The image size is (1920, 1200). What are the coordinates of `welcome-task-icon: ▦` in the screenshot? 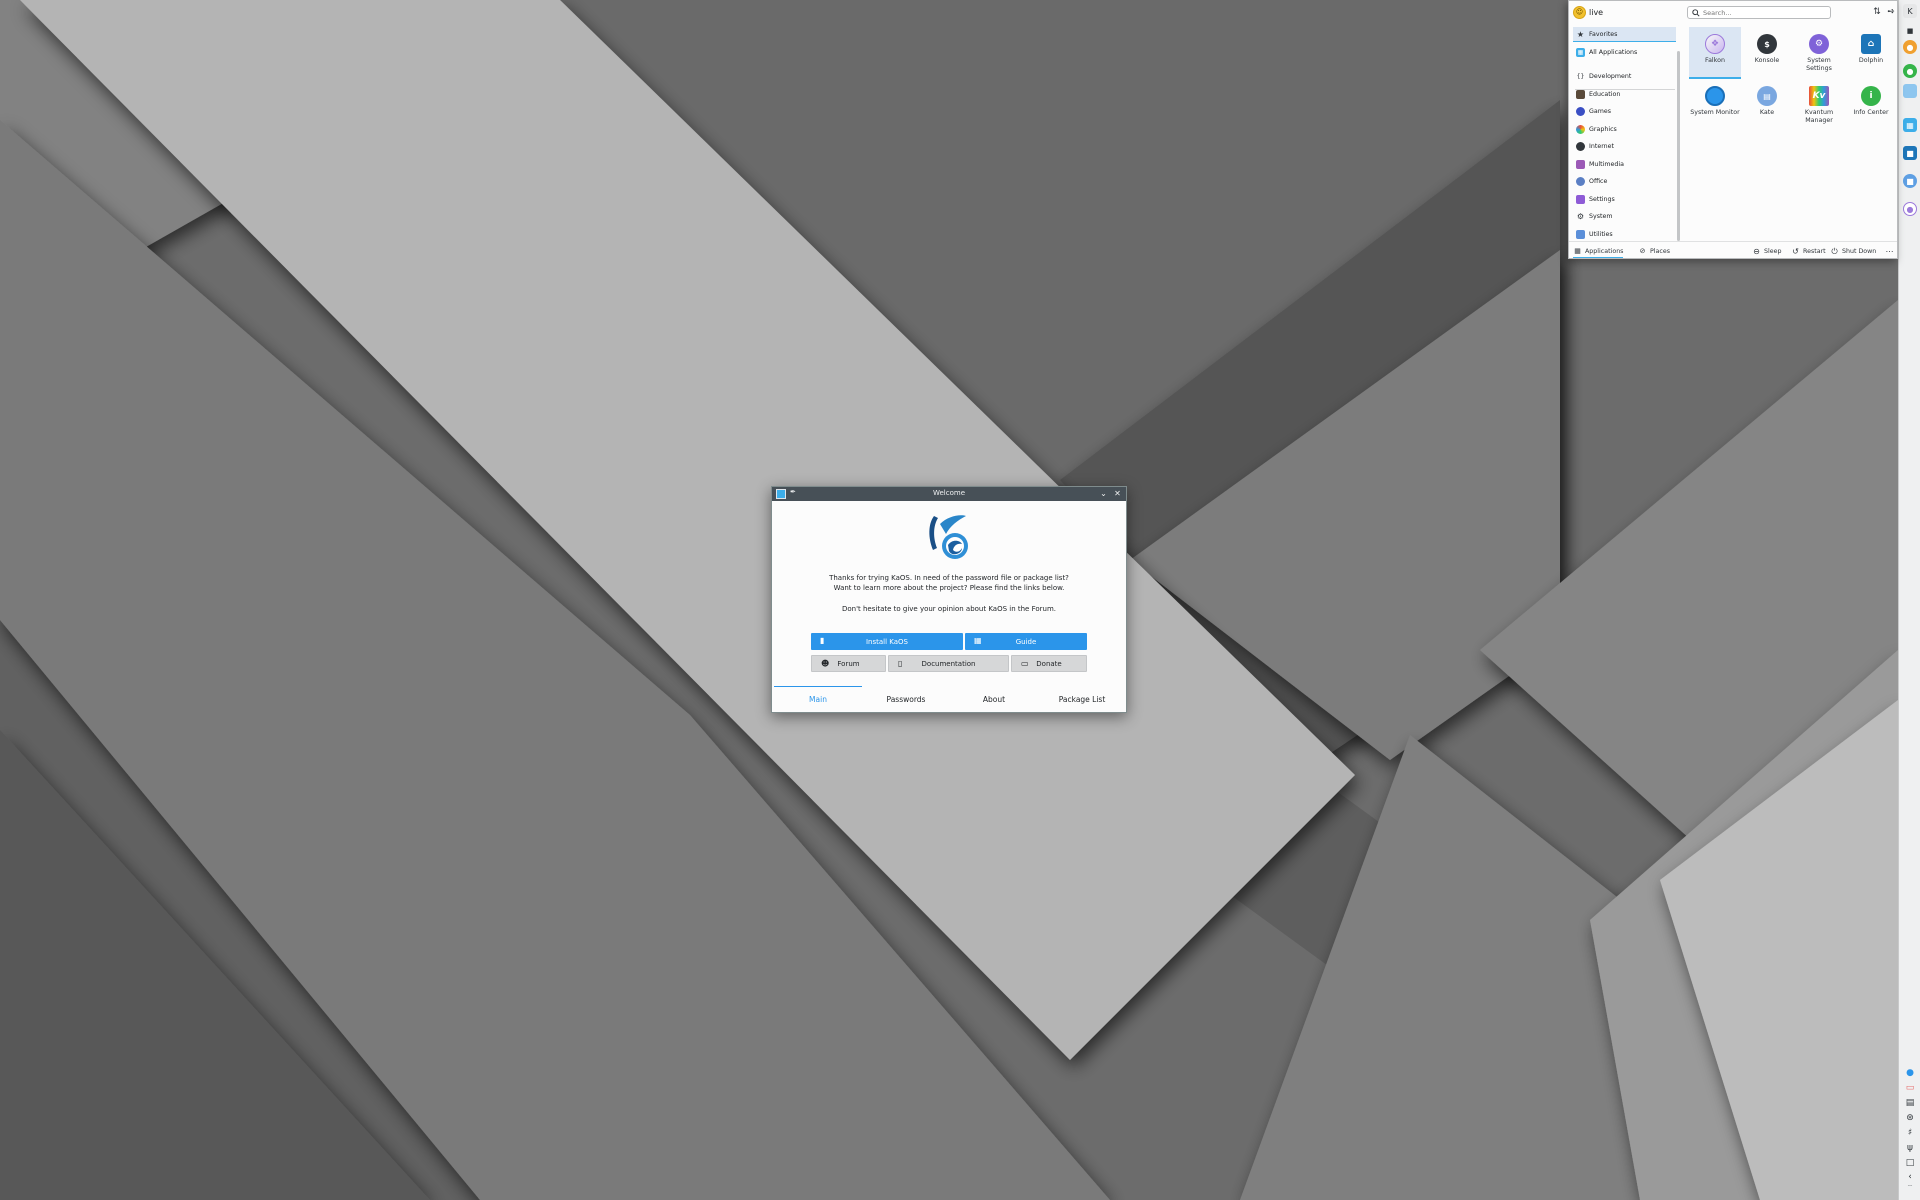 It's located at (1910, 125).